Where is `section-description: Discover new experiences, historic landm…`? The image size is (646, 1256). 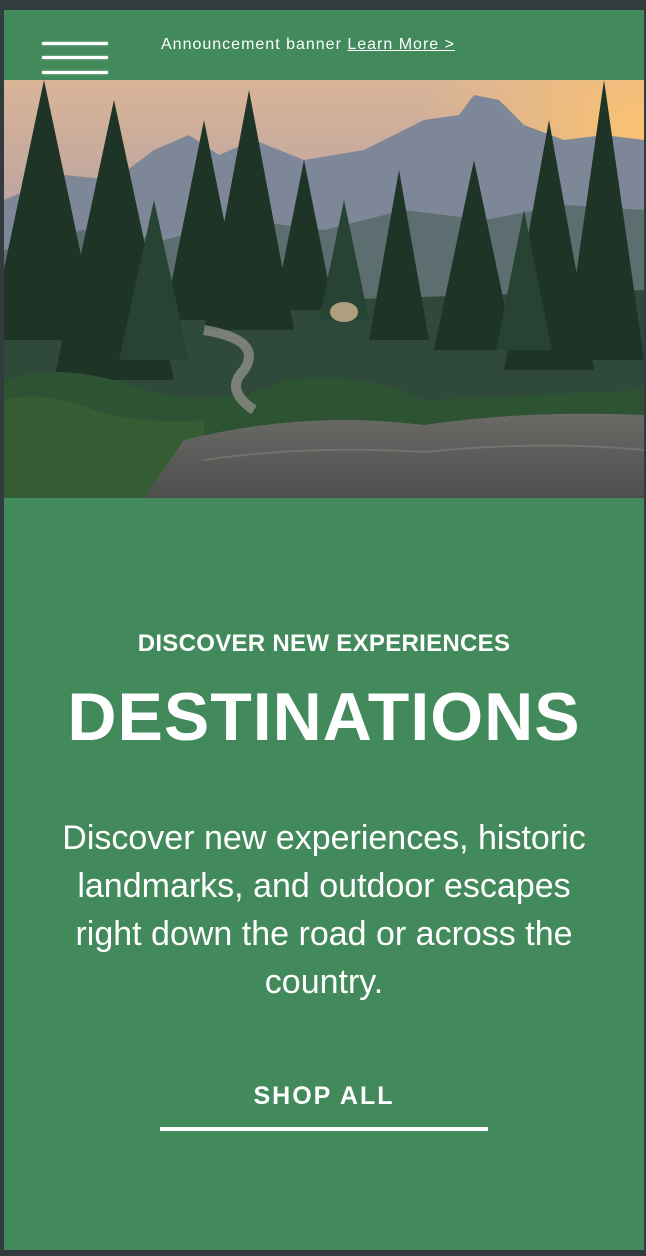 section-description: Discover new experiences, historic landm… is located at coordinates (324, 910).